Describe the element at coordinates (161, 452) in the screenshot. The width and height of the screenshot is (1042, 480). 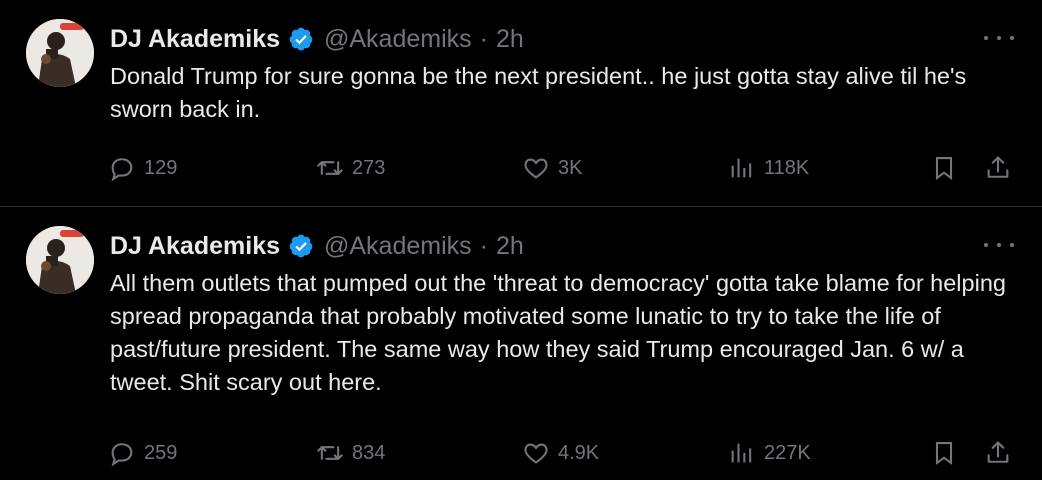
I see `reply-count: 259` at that location.